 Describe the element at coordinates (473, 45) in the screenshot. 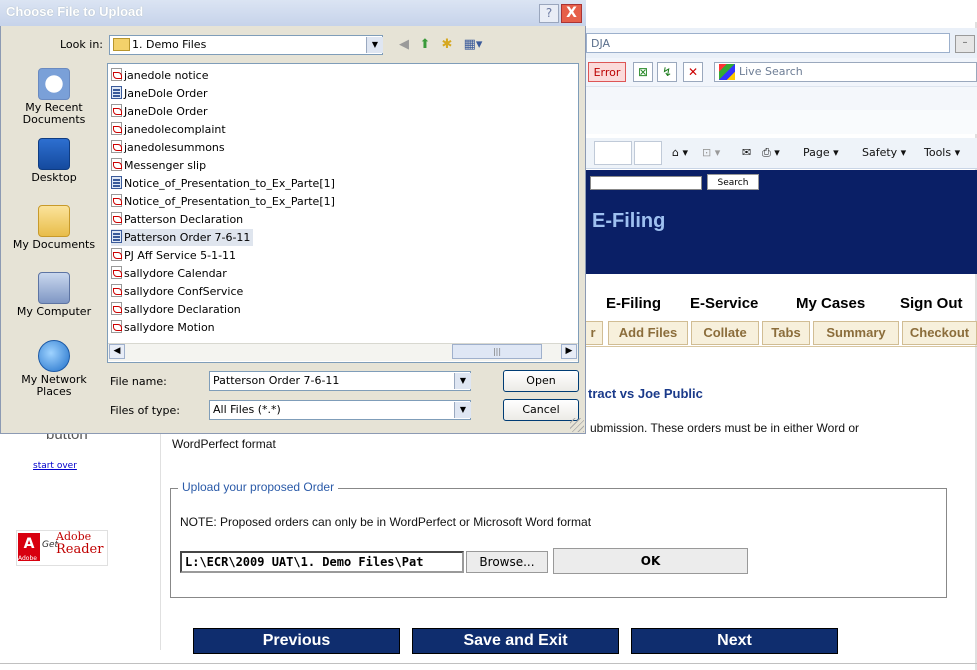

I see `views-menu-icon: ▦▾` at that location.